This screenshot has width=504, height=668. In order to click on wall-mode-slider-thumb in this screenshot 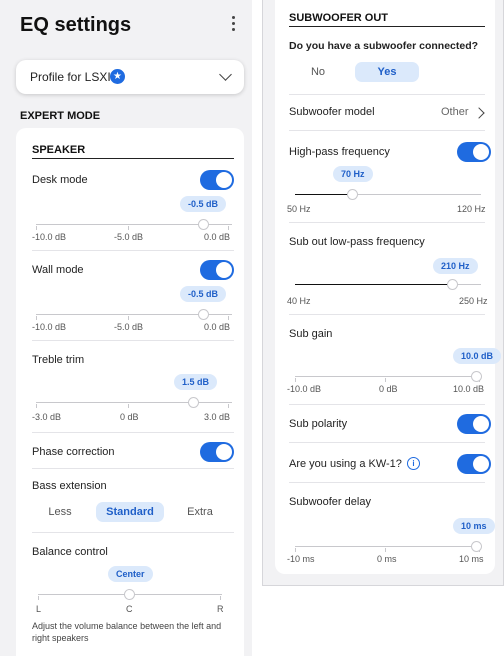, I will do `click(203, 314)`.